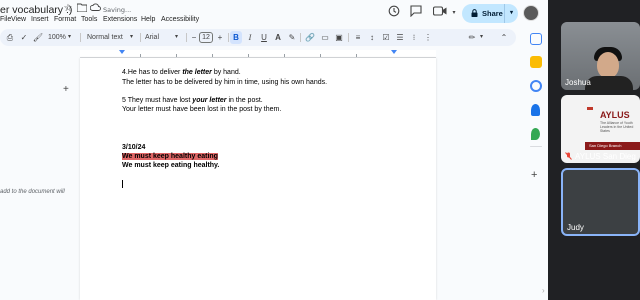 This screenshot has width=640, height=300. Describe the element at coordinates (428, 37) in the screenshot. I see `more-options-icon: ⋮` at that location.